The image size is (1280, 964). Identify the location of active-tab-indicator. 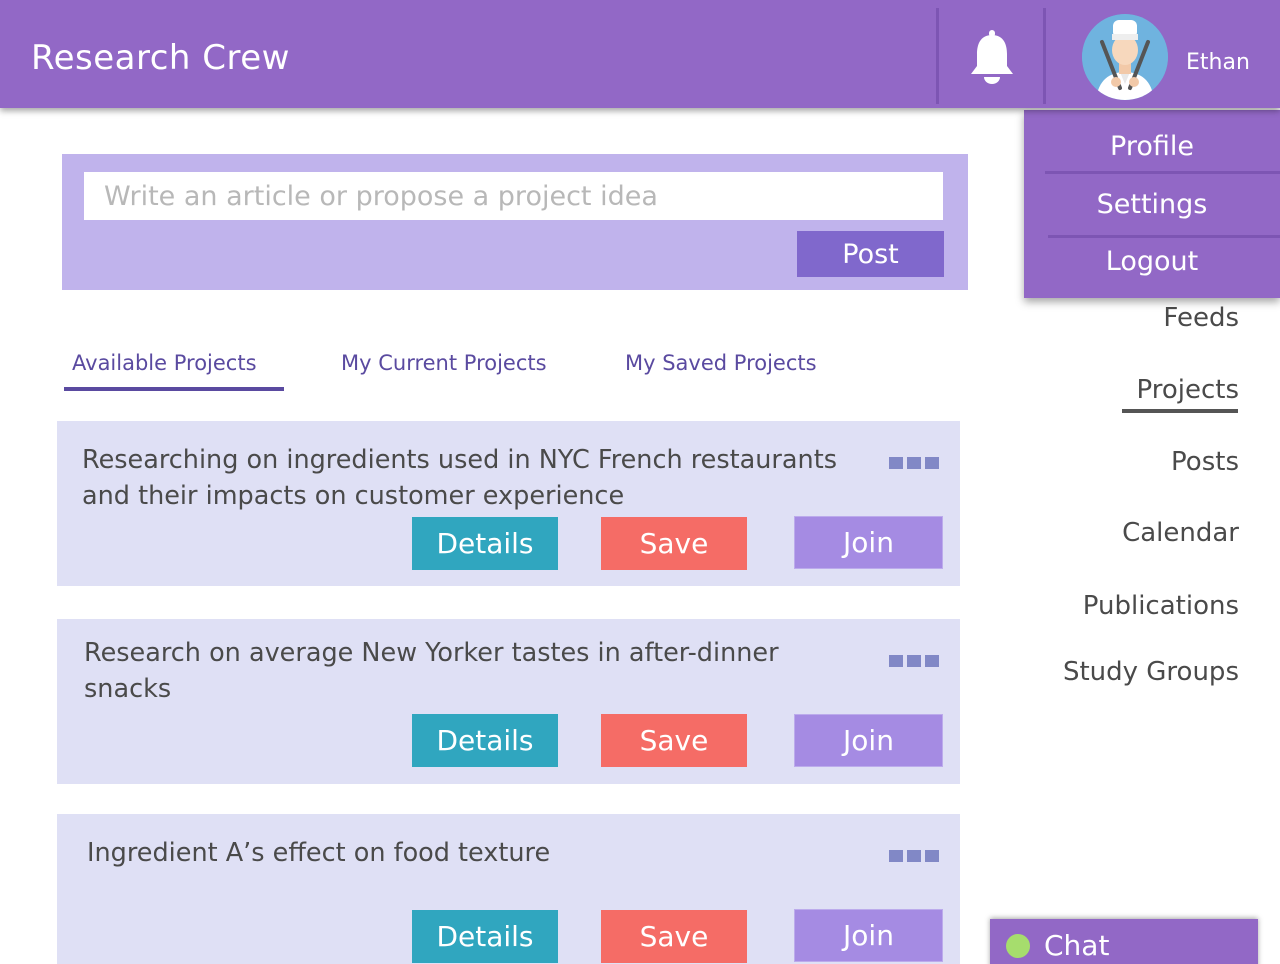
(174, 389).